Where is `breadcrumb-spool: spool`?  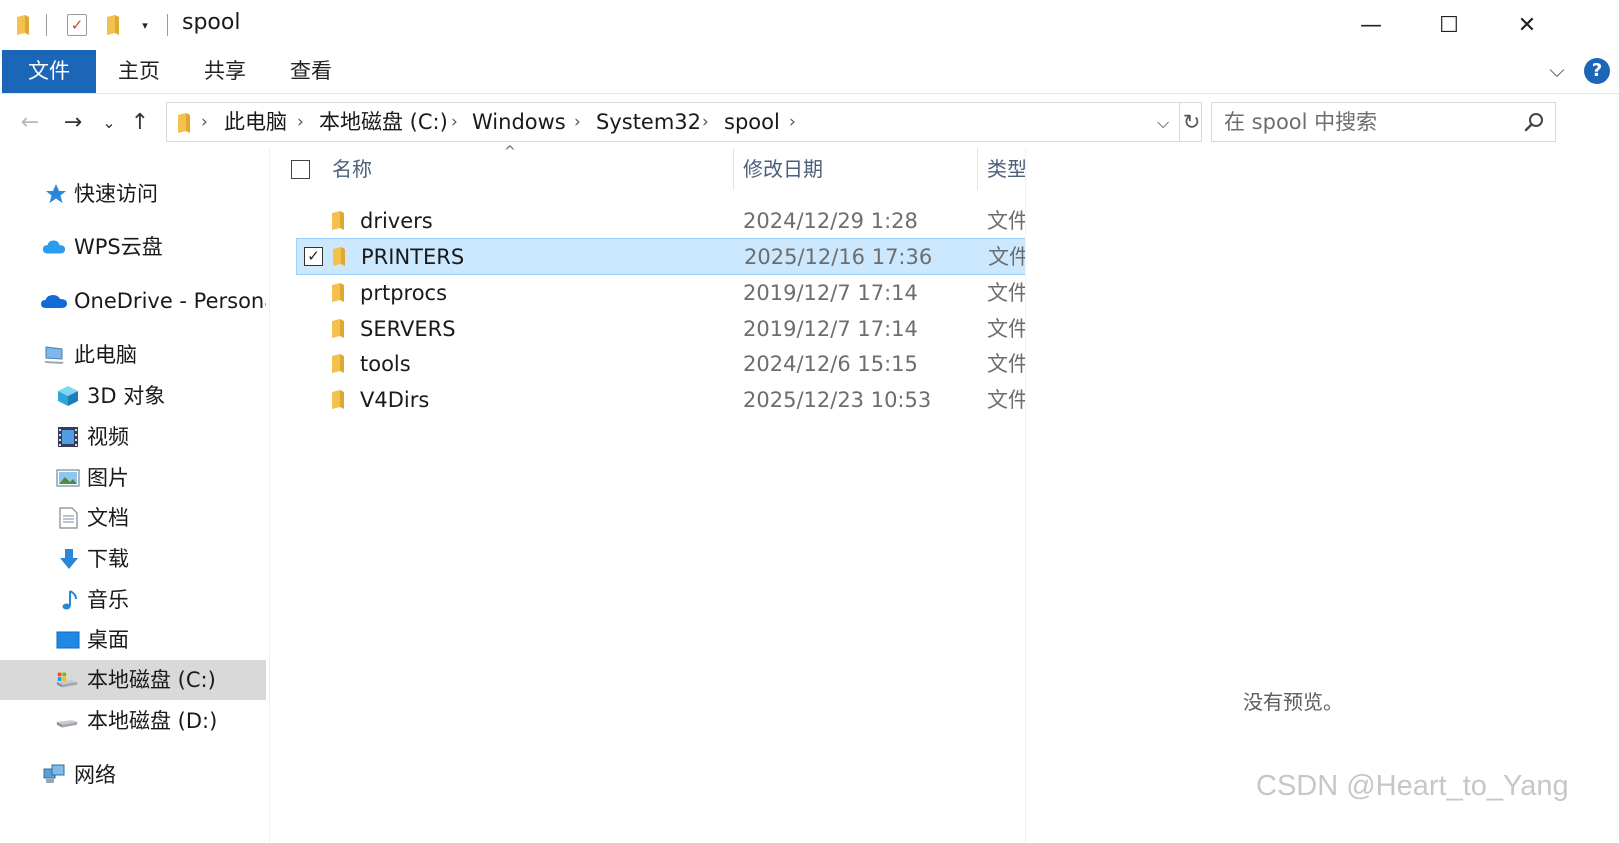 breadcrumb-spool: spool is located at coordinates (752, 122).